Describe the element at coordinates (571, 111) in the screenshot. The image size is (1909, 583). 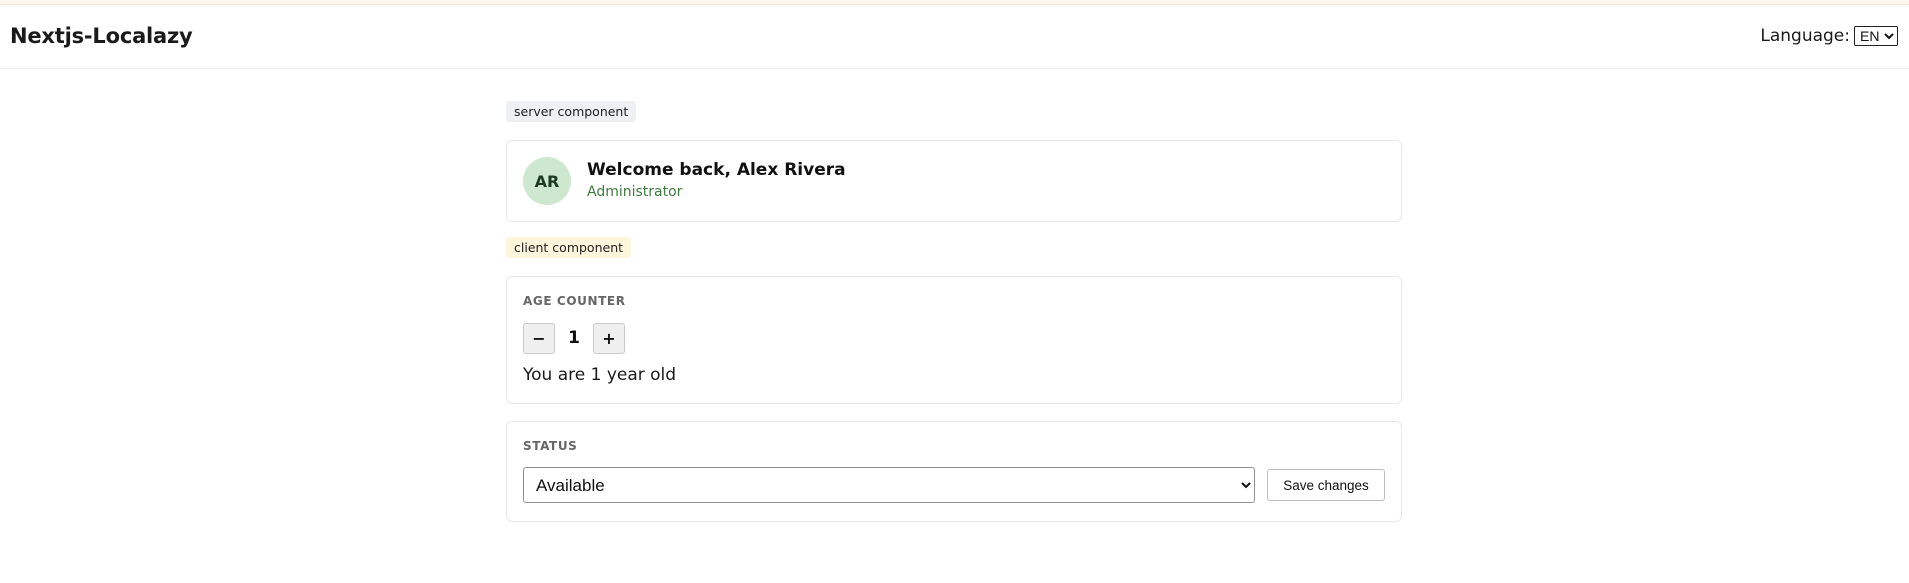
I see `server-component-tag: server component` at that location.